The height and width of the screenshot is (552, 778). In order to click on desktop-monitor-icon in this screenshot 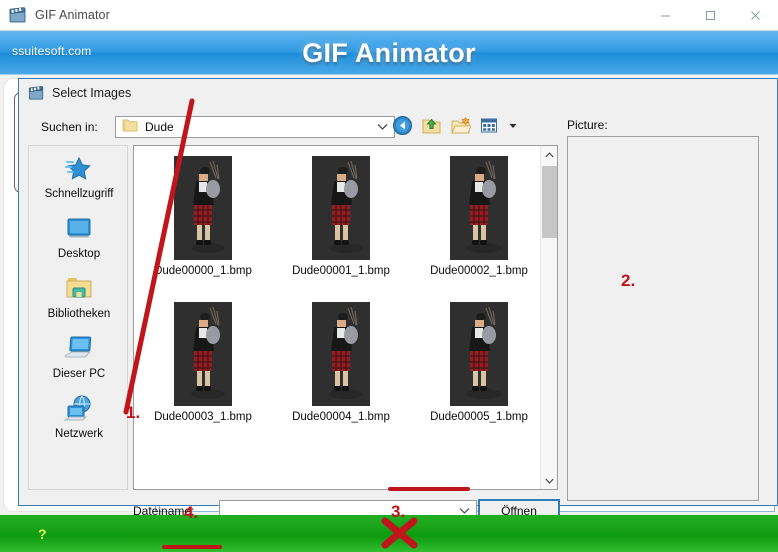, I will do `click(79, 229)`.